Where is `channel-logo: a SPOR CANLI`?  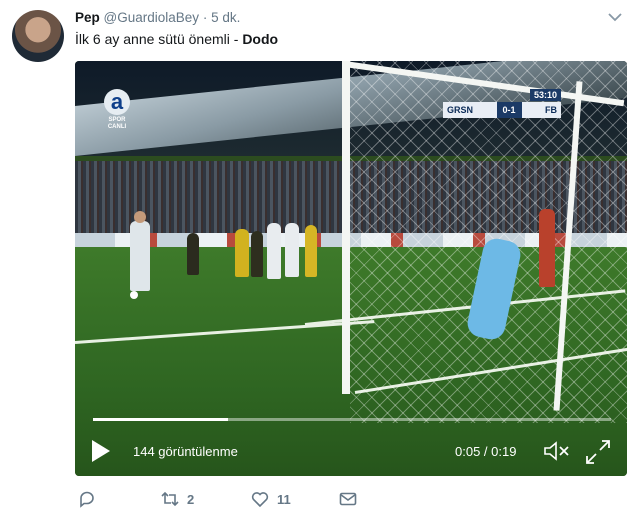
channel-logo: a SPOR CANLI is located at coordinates (117, 111).